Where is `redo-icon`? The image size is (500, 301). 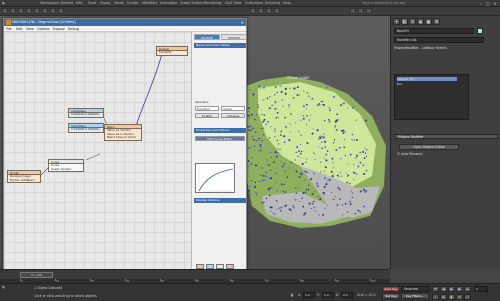
redo-icon is located at coordinates (13, 11).